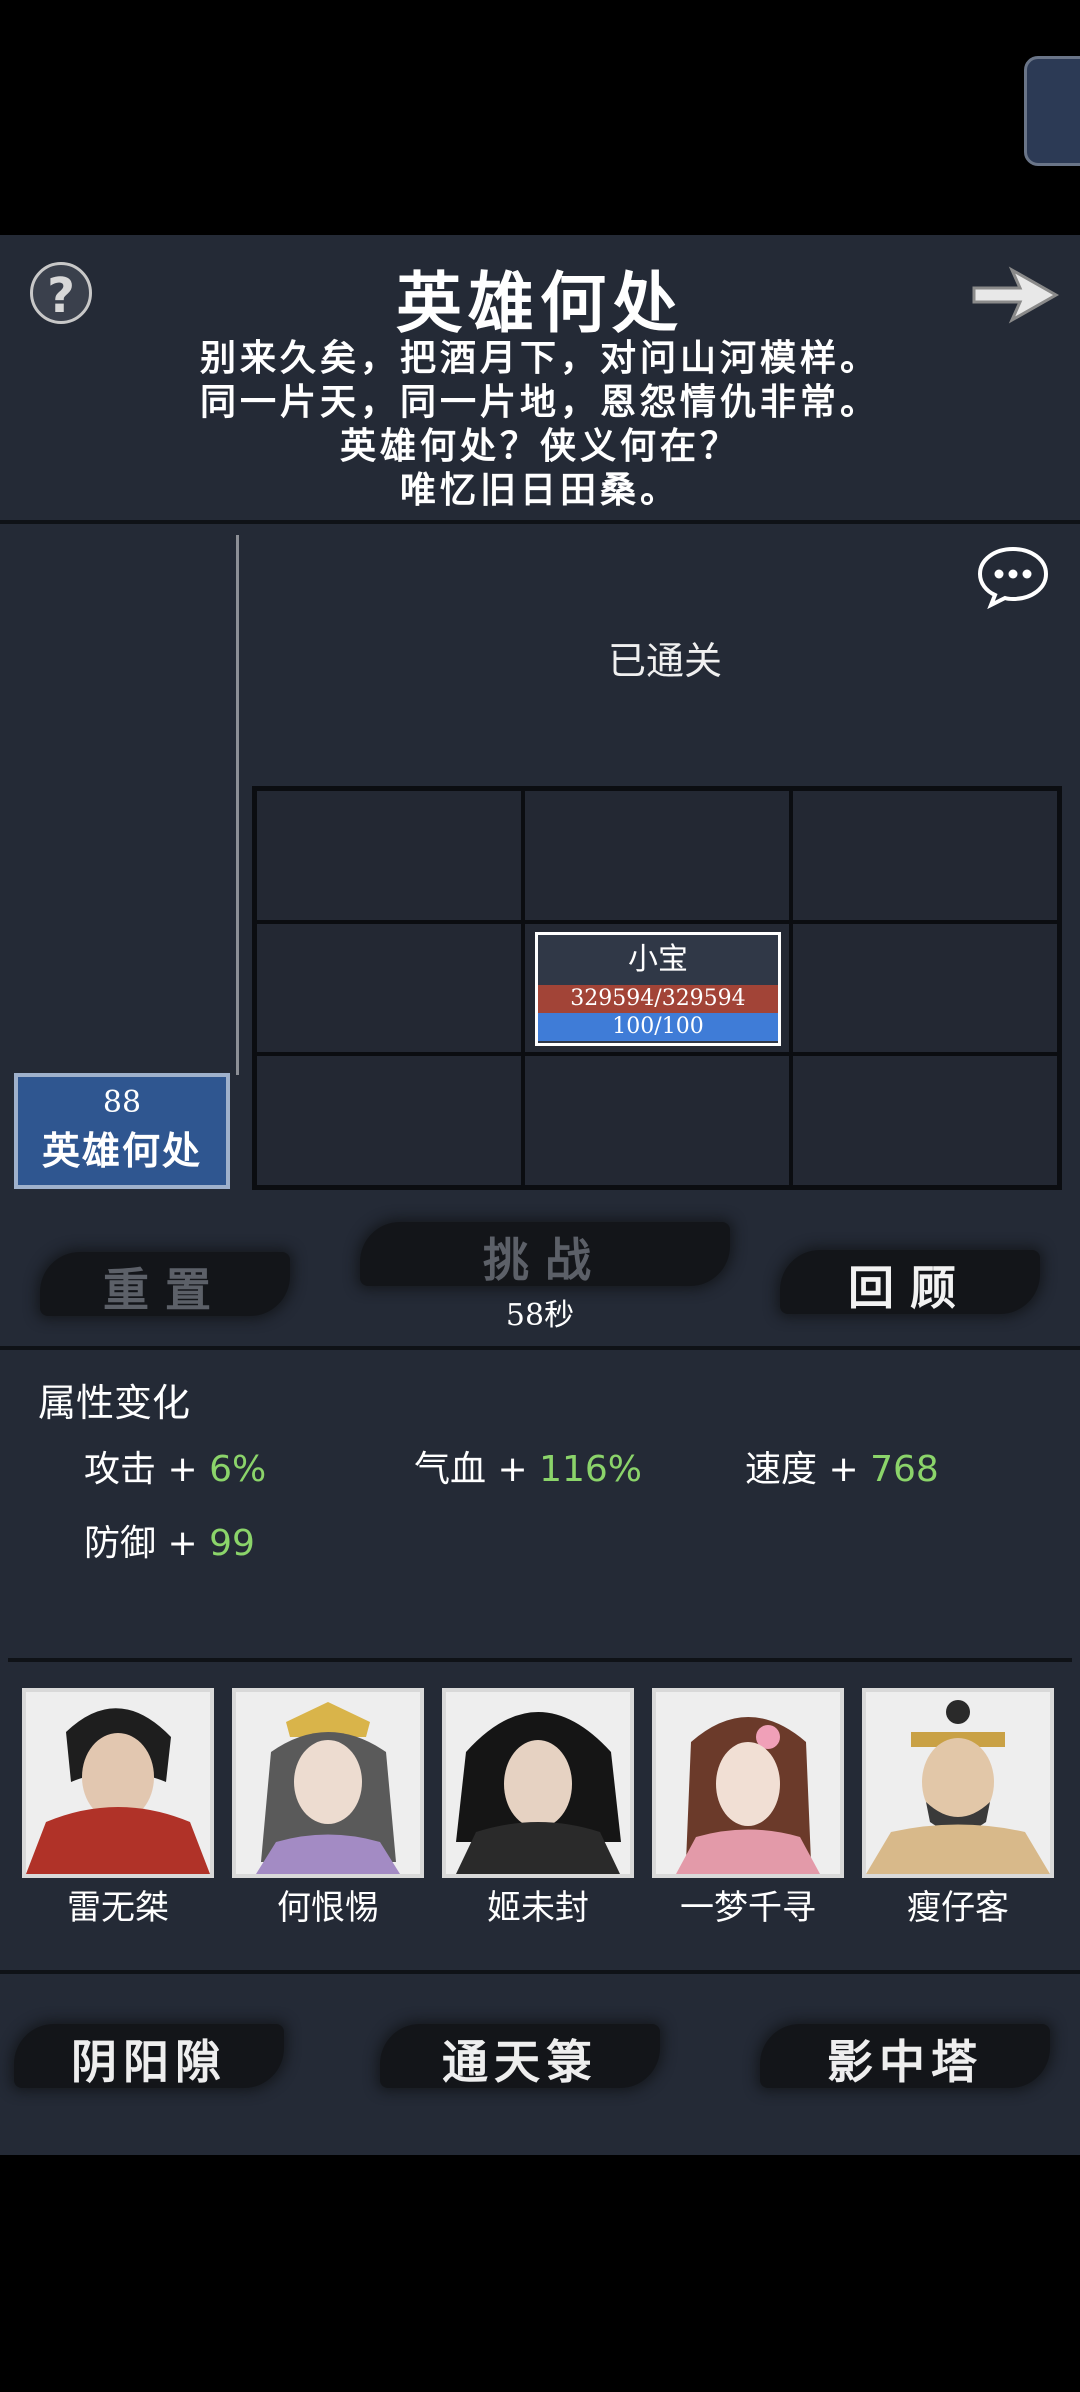 The width and height of the screenshot is (1080, 2392). Describe the element at coordinates (539, 446) in the screenshot. I see `poem-line: 英雄何处？侠义何在？` at that location.